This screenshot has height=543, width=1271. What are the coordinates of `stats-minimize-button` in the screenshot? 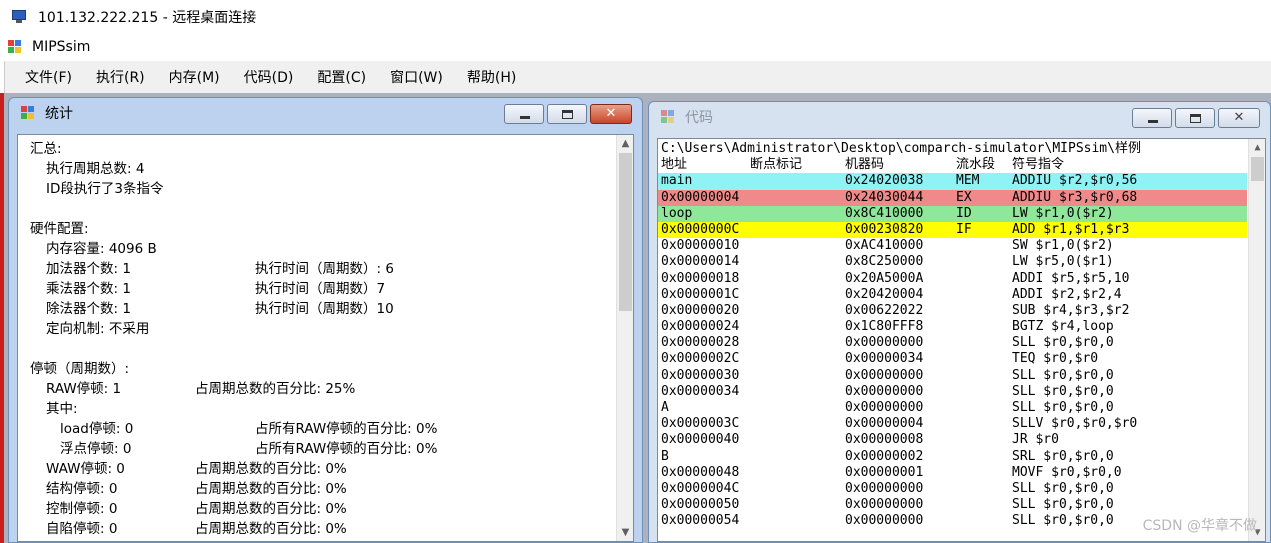 It's located at (524, 114).